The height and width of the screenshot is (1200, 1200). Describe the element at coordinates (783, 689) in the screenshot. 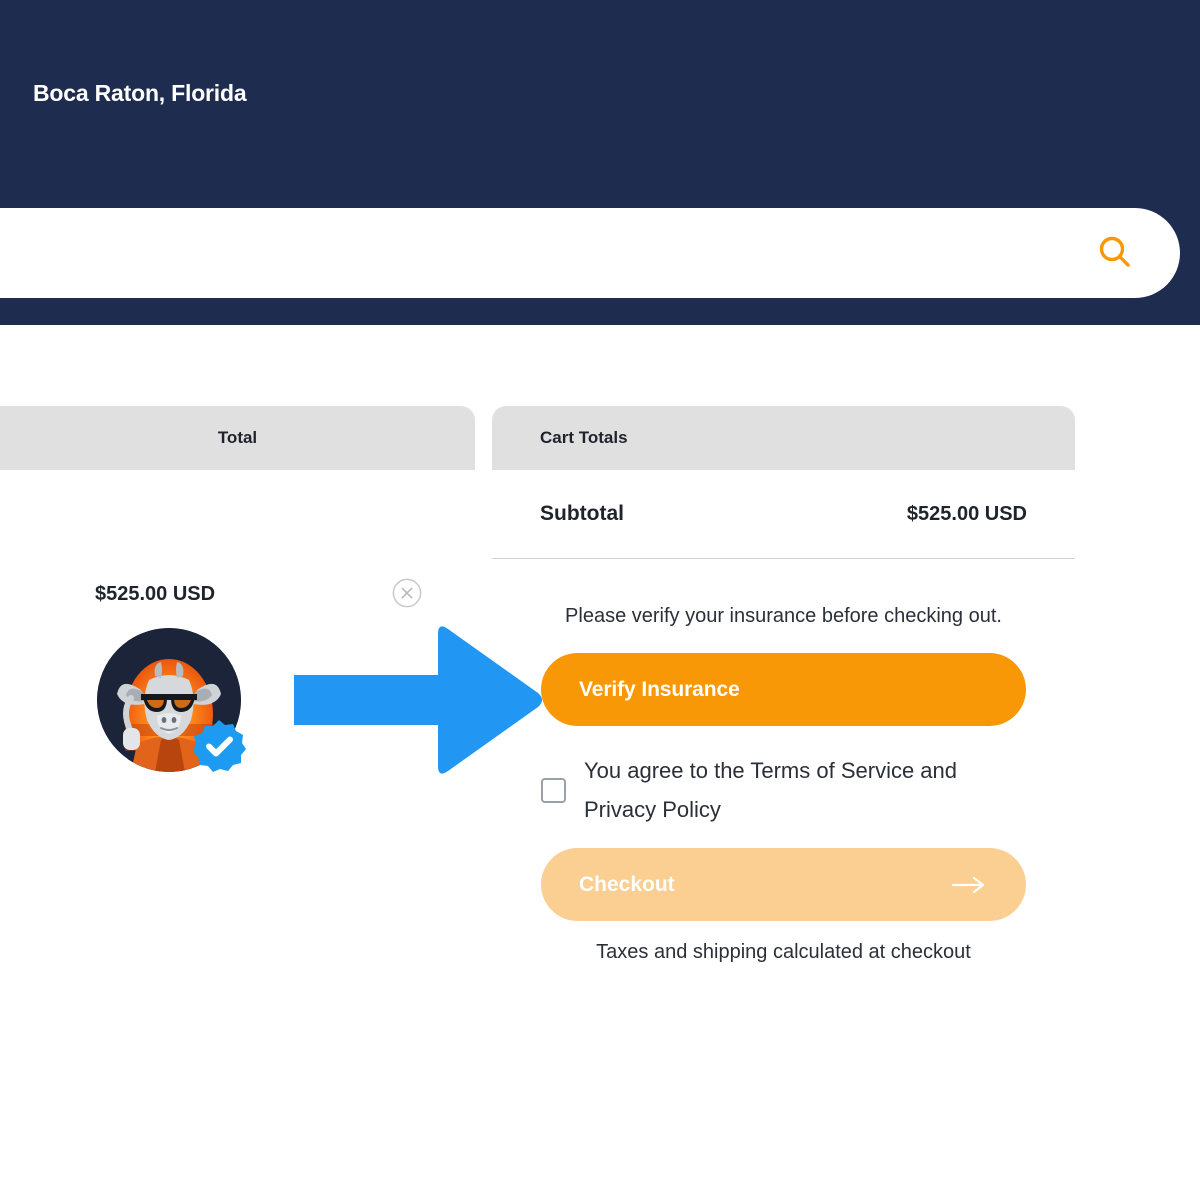

I see `verify-insurance-button: Verify Insurance` at that location.